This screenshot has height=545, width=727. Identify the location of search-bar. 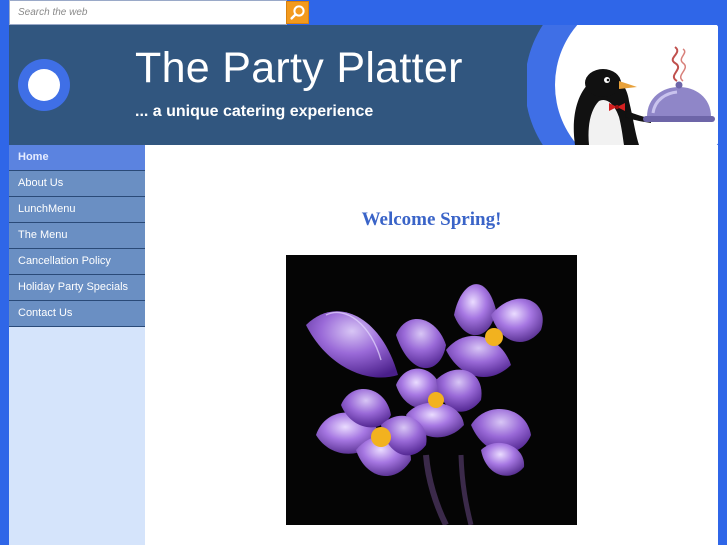
(159, 12).